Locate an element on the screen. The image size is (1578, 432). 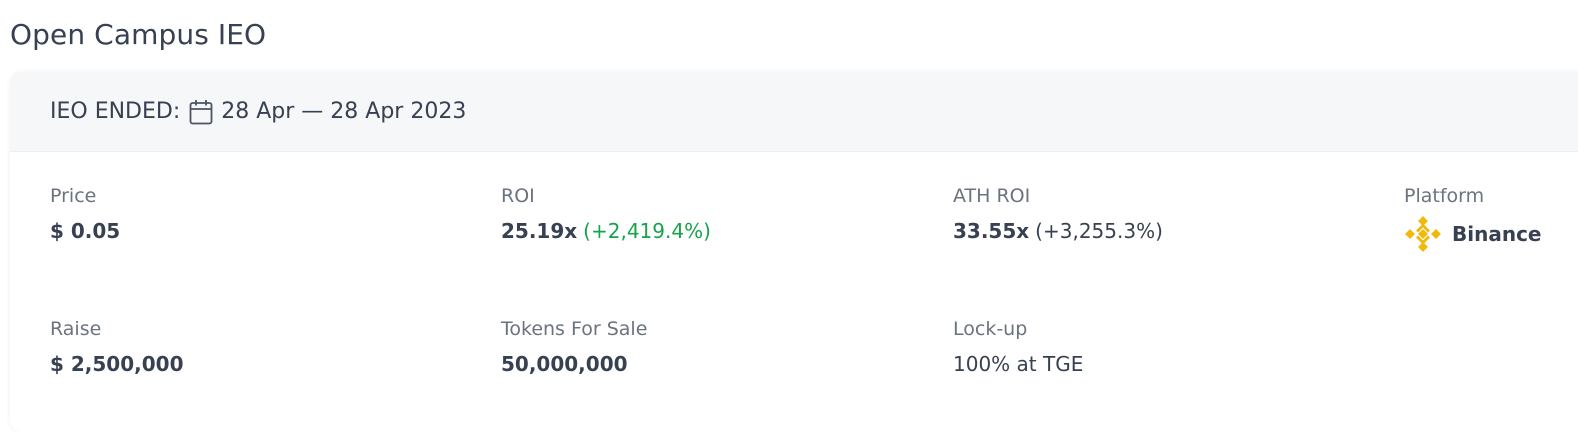
stat-raise: Raise $ 2,500,000 is located at coordinates (117, 347).